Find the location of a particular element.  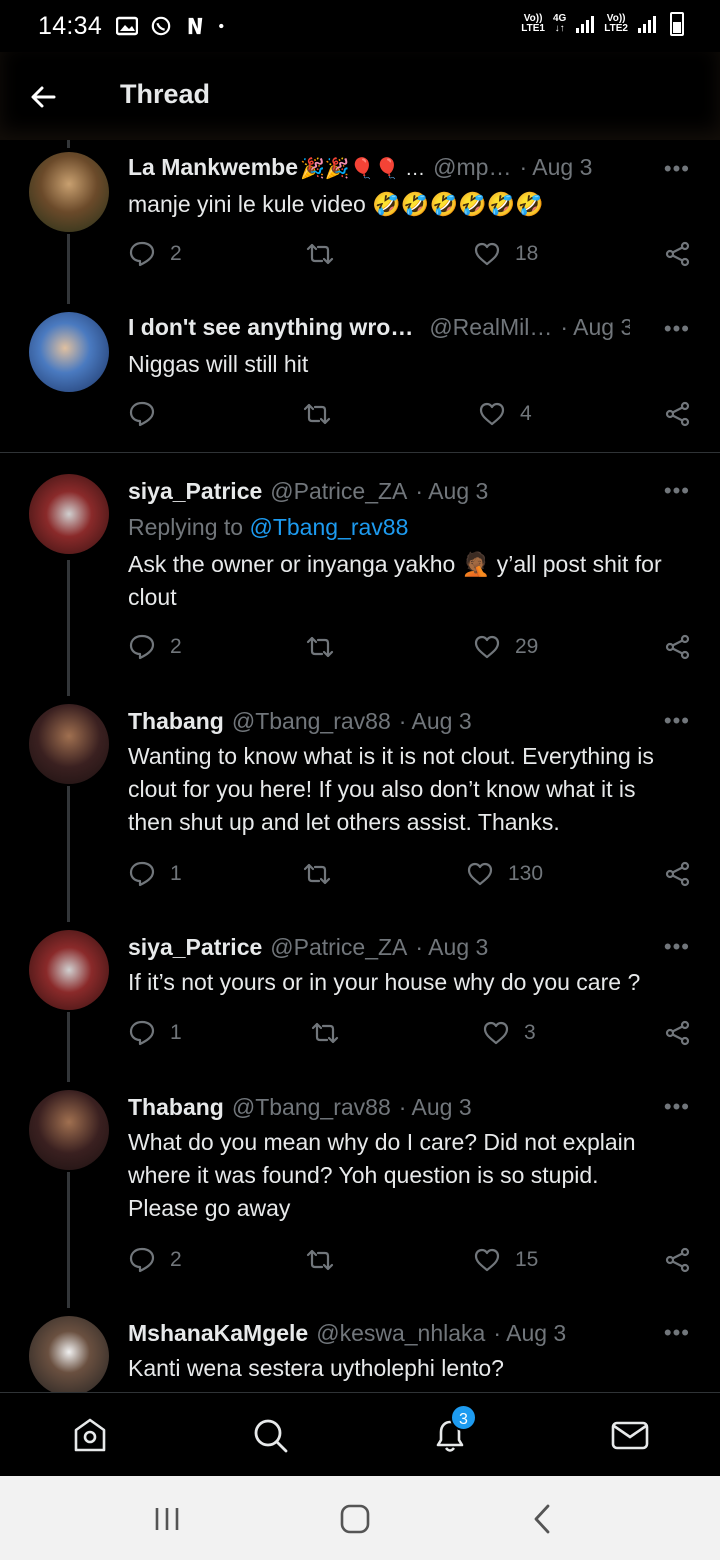

mention-link: @Tbang_rav88 is located at coordinates (328, 527).